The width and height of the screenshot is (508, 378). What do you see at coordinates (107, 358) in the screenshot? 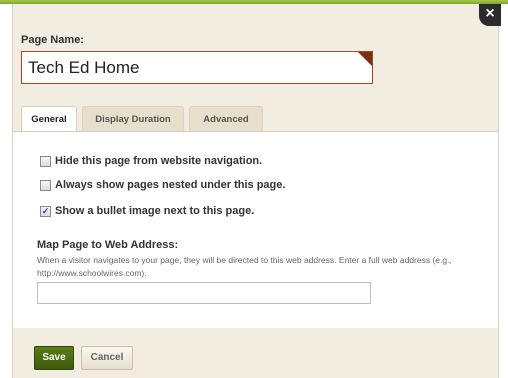
I see `cancel-button: Cancel` at bounding box center [107, 358].